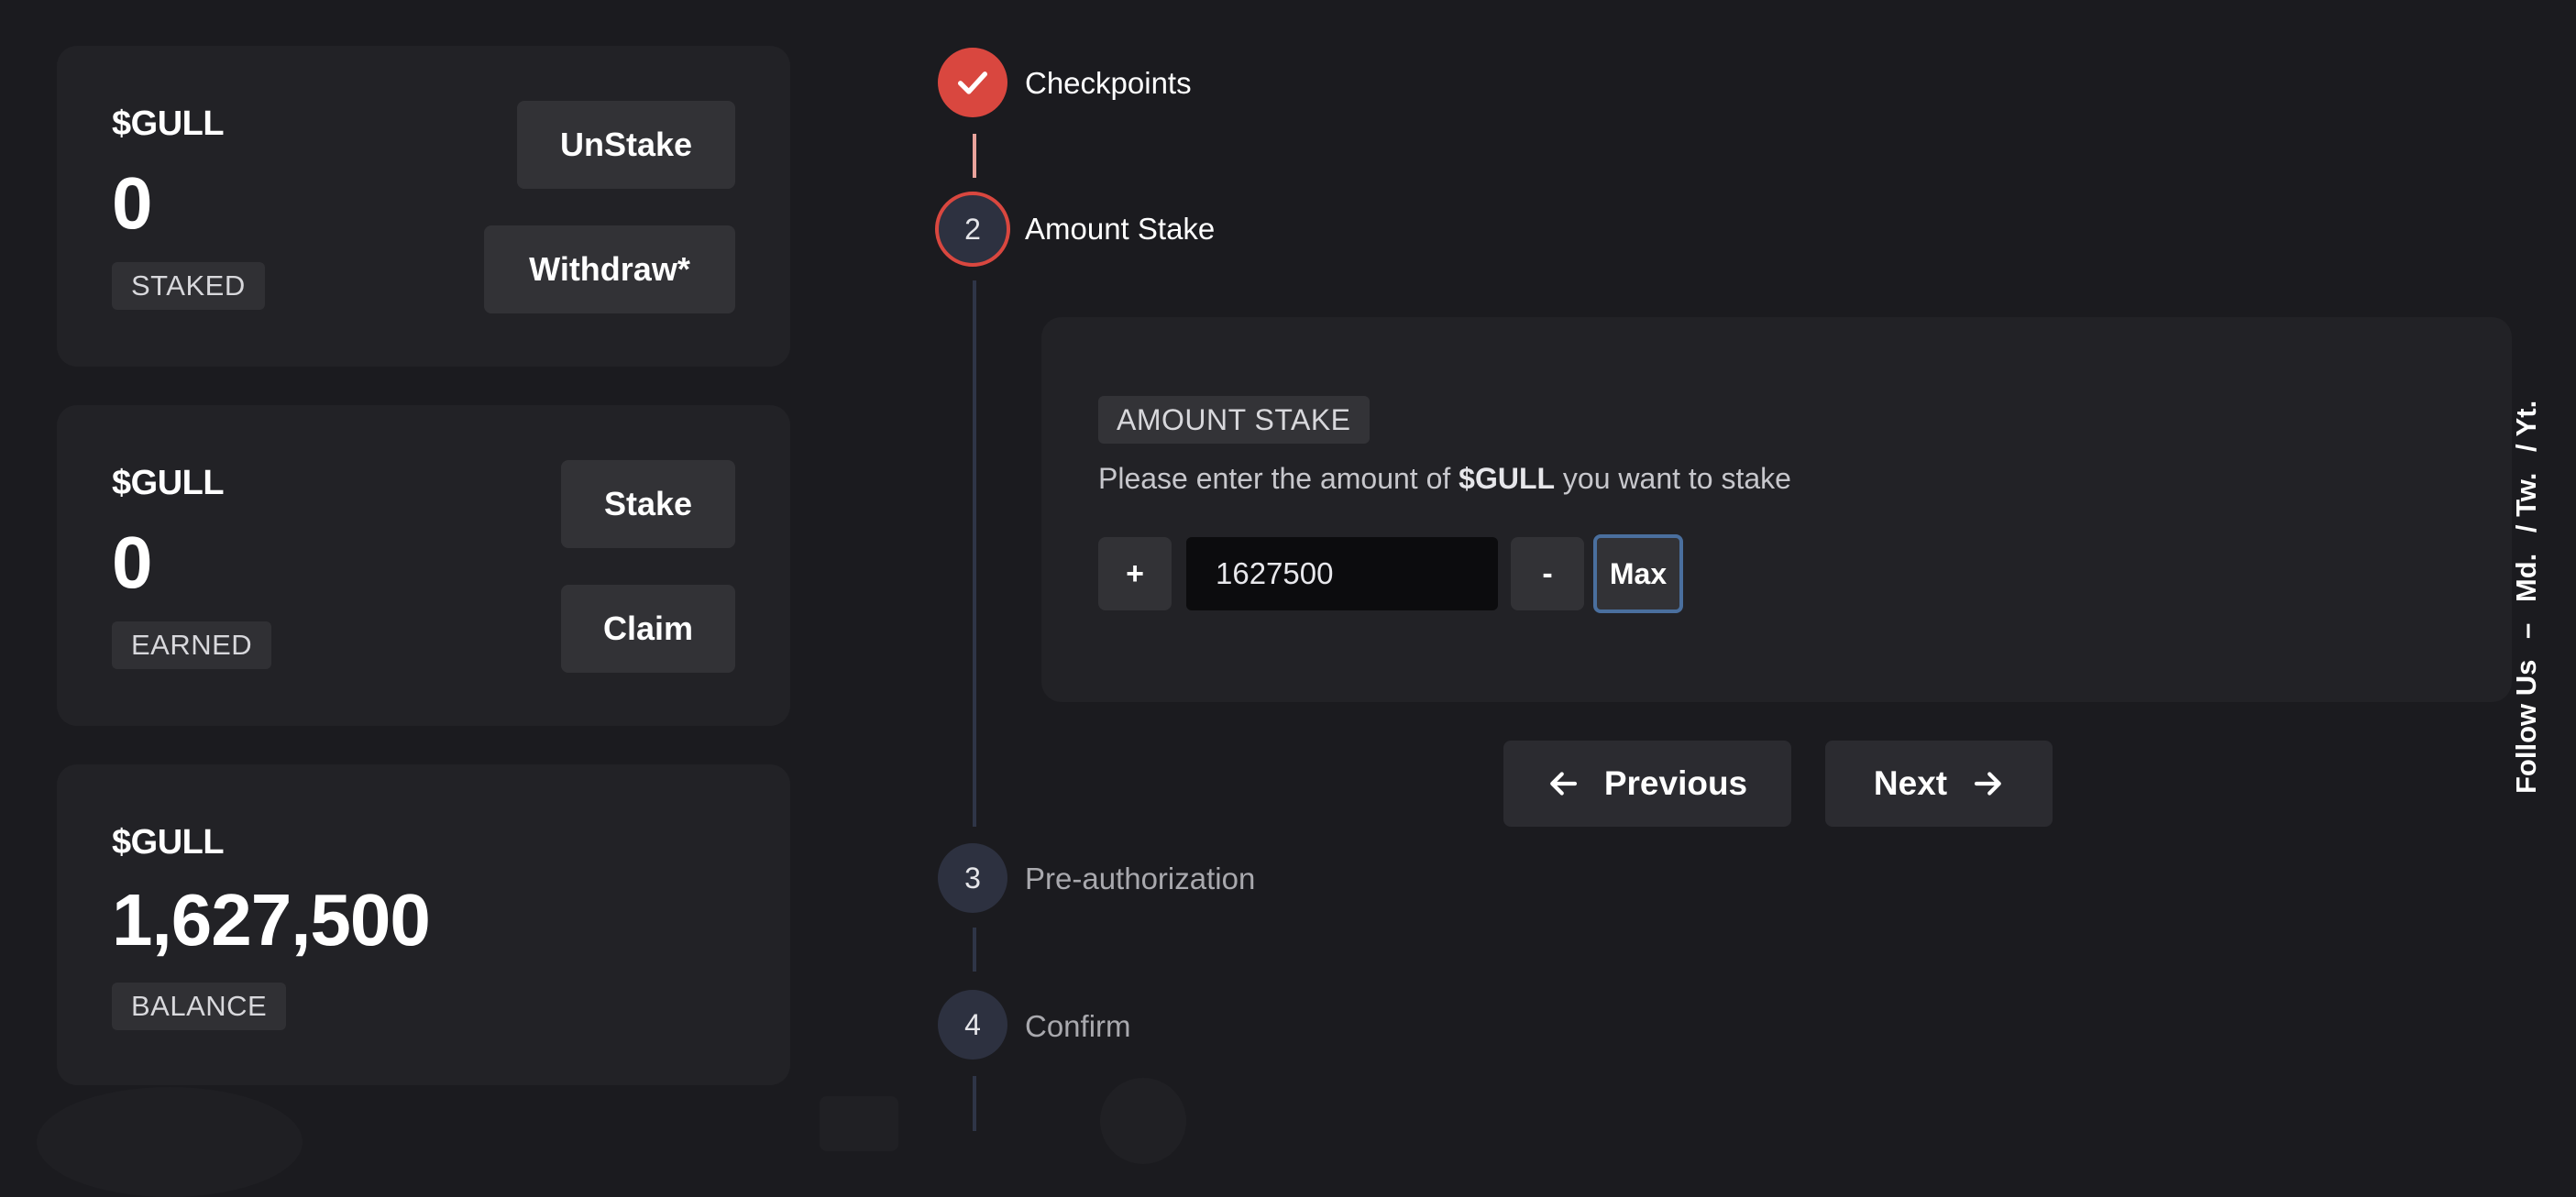  Describe the element at coordinates (1507, 479) in the screenshot. I see `instructions-token: $GULL` at that location.